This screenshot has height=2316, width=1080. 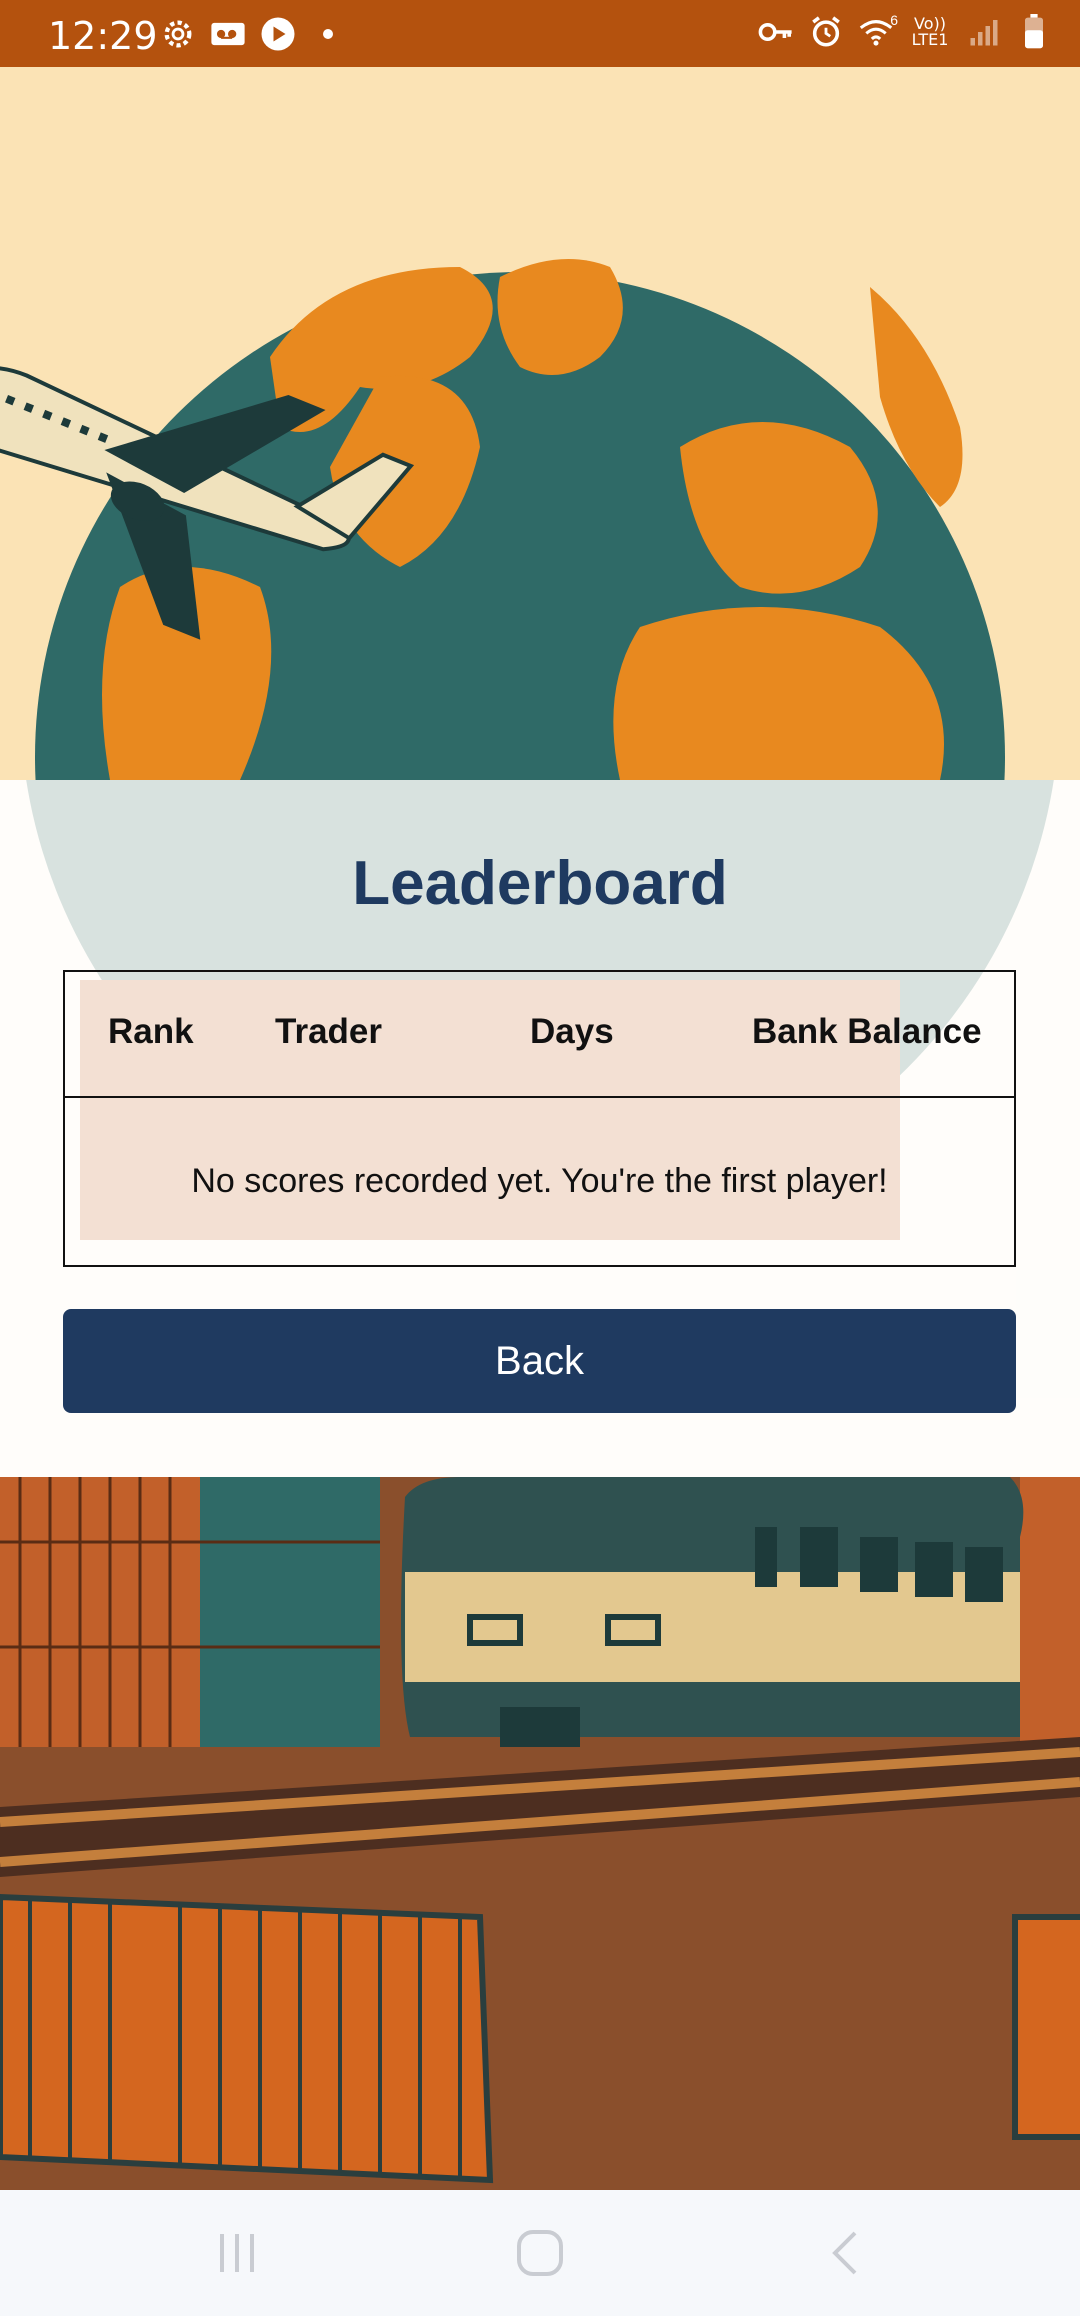 I want to click on column-header-rank: Rank, so click(x=151, y=1031).